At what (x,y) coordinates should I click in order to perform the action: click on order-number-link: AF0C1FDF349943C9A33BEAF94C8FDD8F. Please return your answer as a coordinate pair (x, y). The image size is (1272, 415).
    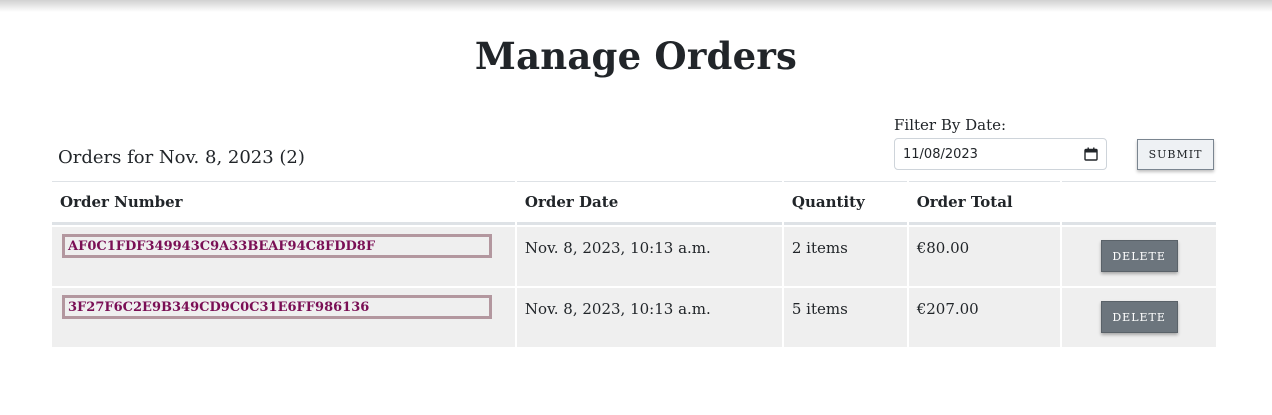
    Looking at the image, I should click on (277, 246).